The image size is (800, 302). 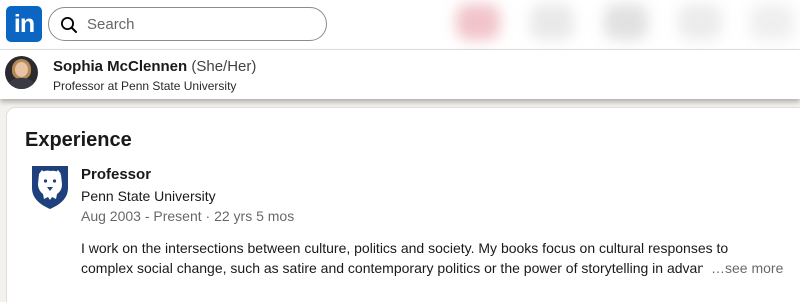 I want to click on search-icon, so click(x=69, y=25).